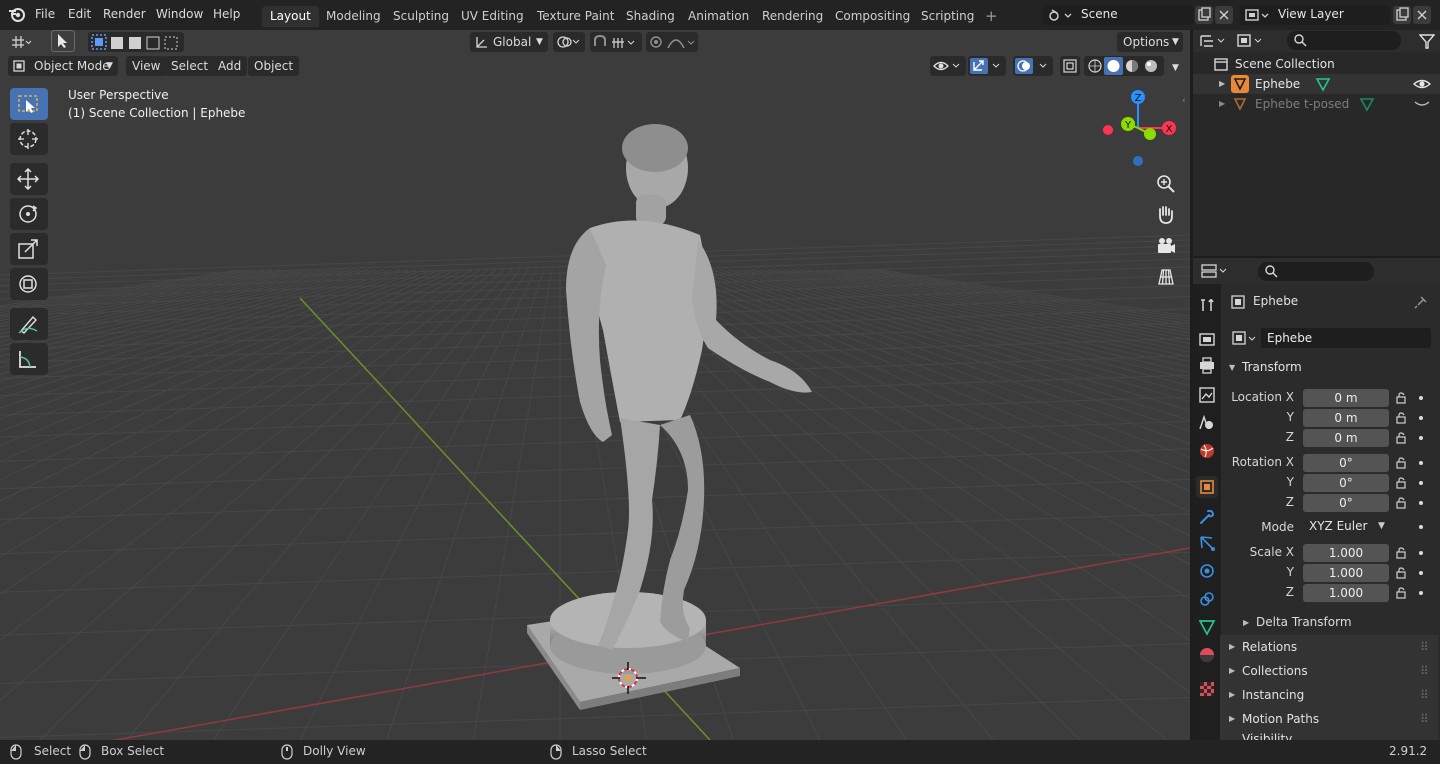 This screenshot has height=764, width=1440. I want to click on shading-mode-group, so click(1124, 66).